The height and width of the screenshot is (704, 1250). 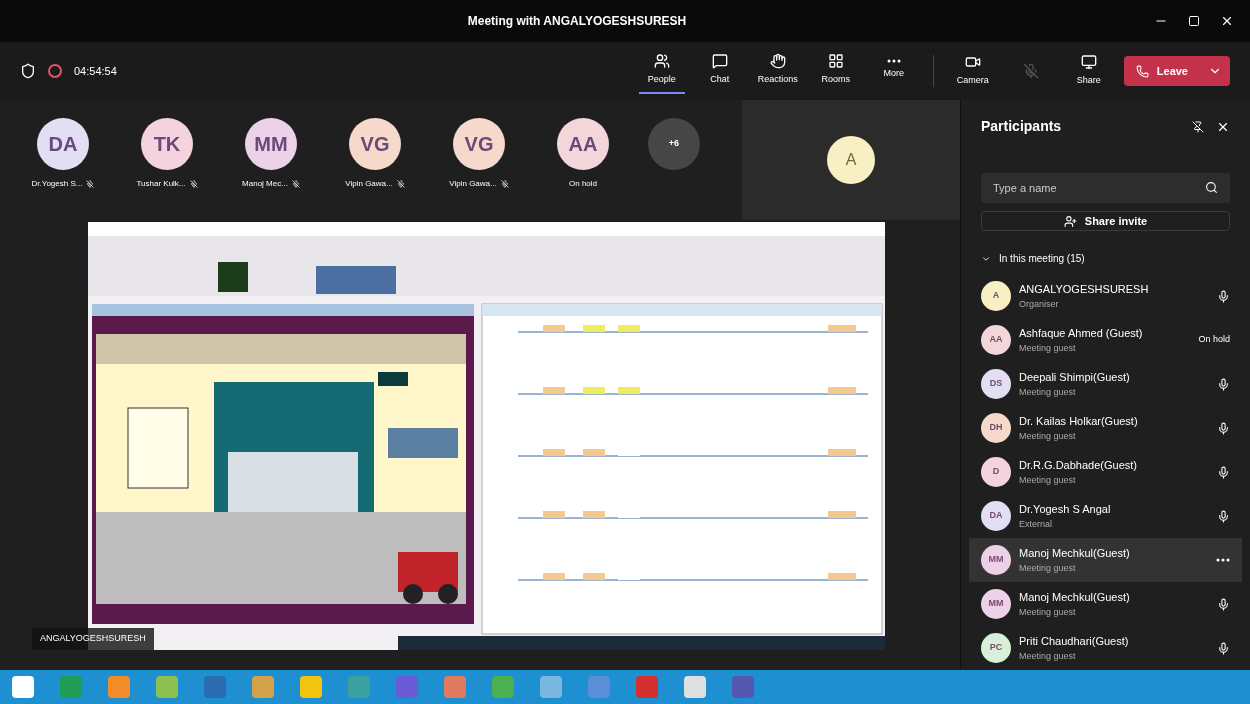 What do you see at coordinates (93, 639) in the screenshot?
I see `presenter-name: ANGALYOGESHSURESH` at bounding box center [93, 639].